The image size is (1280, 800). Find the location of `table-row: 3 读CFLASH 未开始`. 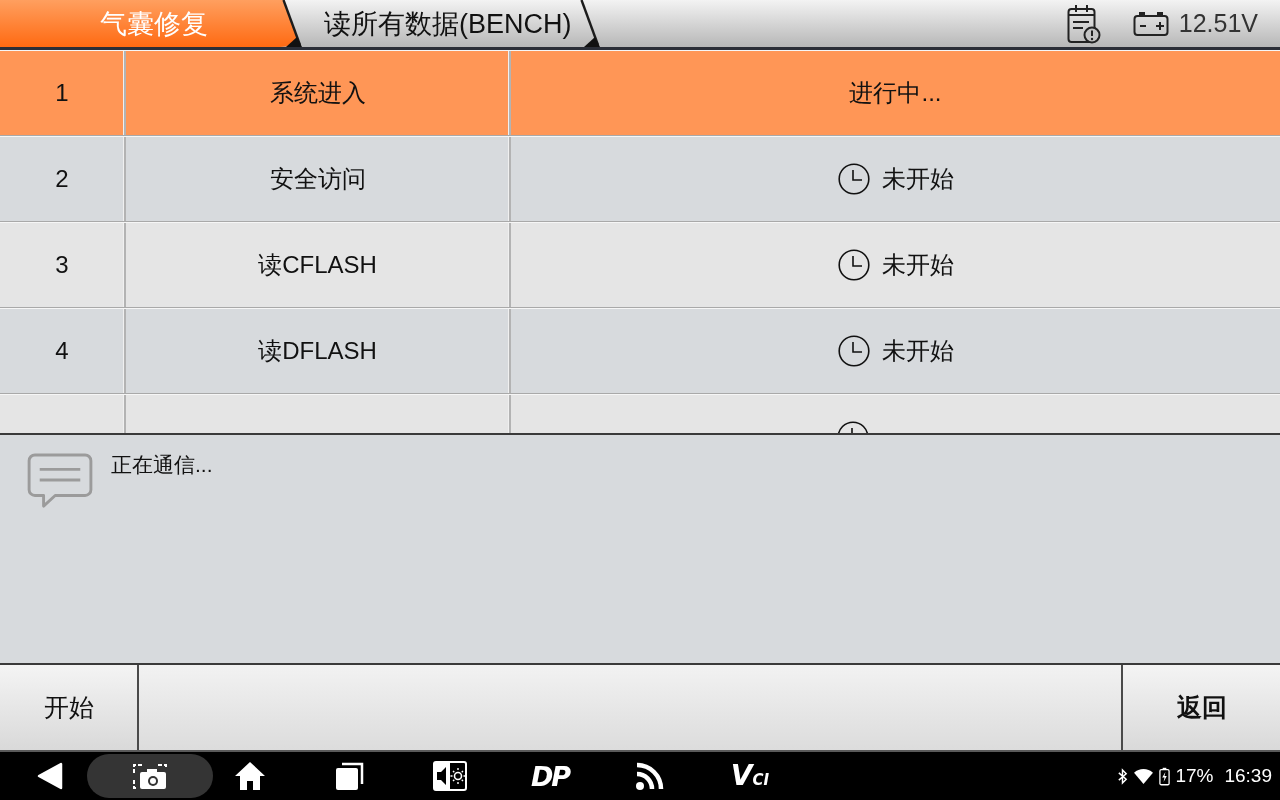

table-row: 3 读CFLASH 未开始 is located at coordinates (640, 265).